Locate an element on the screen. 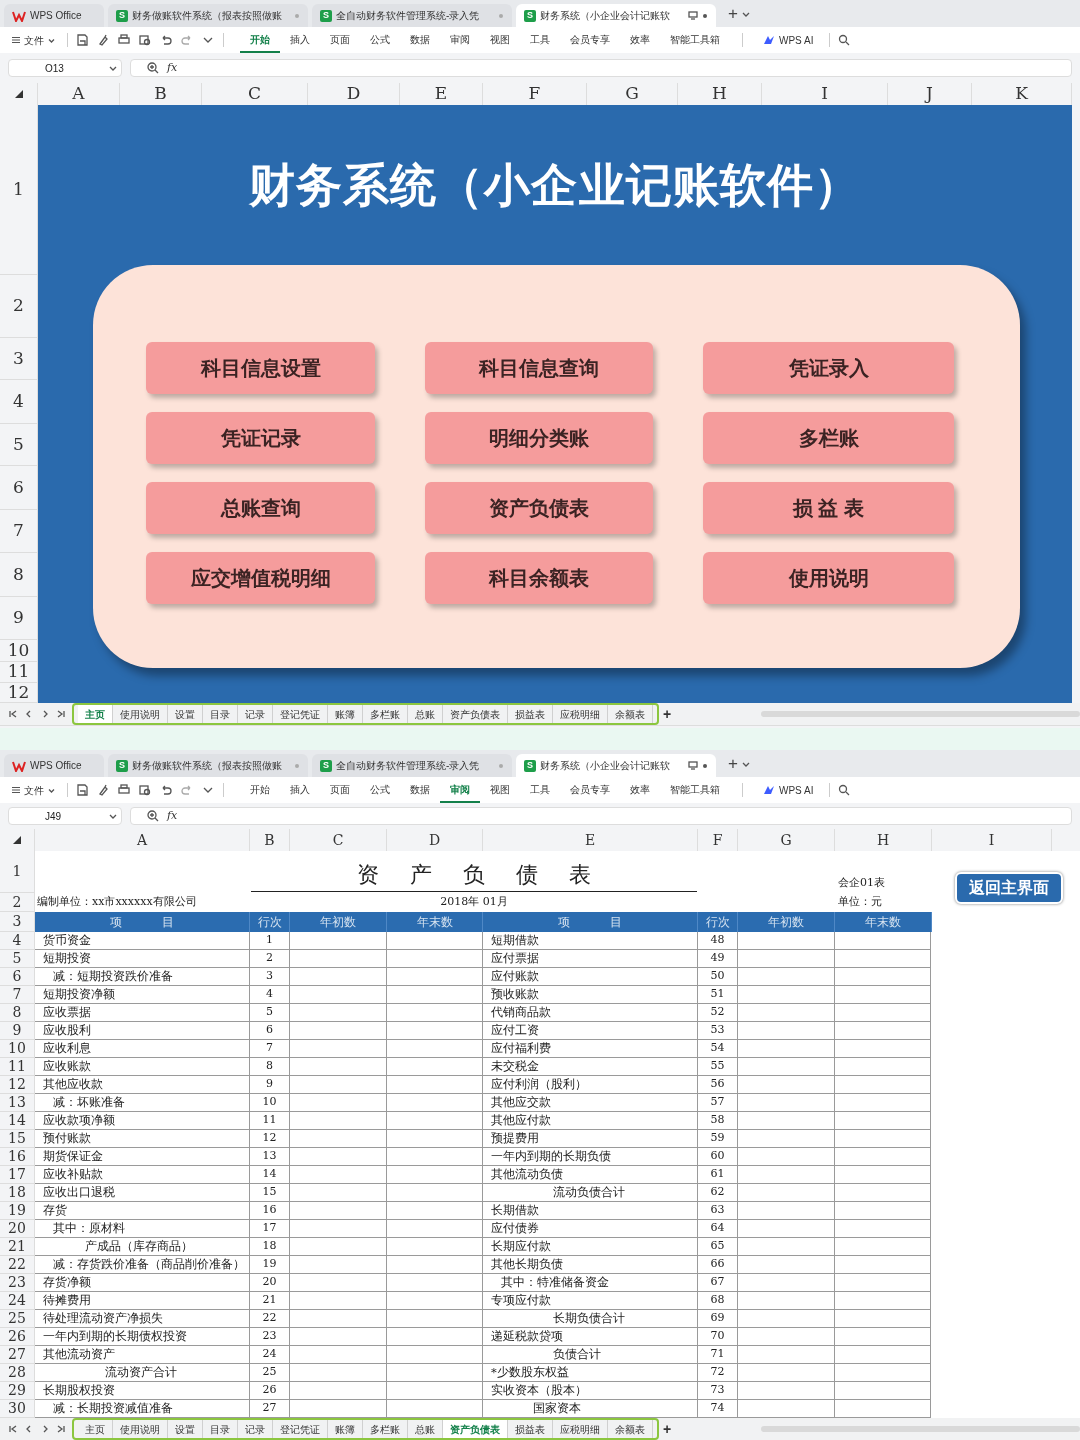  row-header: 13 is located at coordinates (17, 1103).